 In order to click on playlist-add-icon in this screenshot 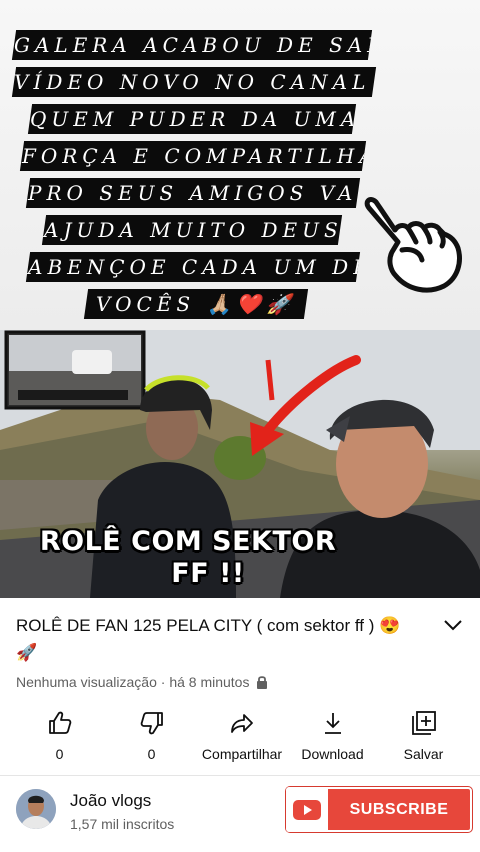, I will do `click(423, 723)`.